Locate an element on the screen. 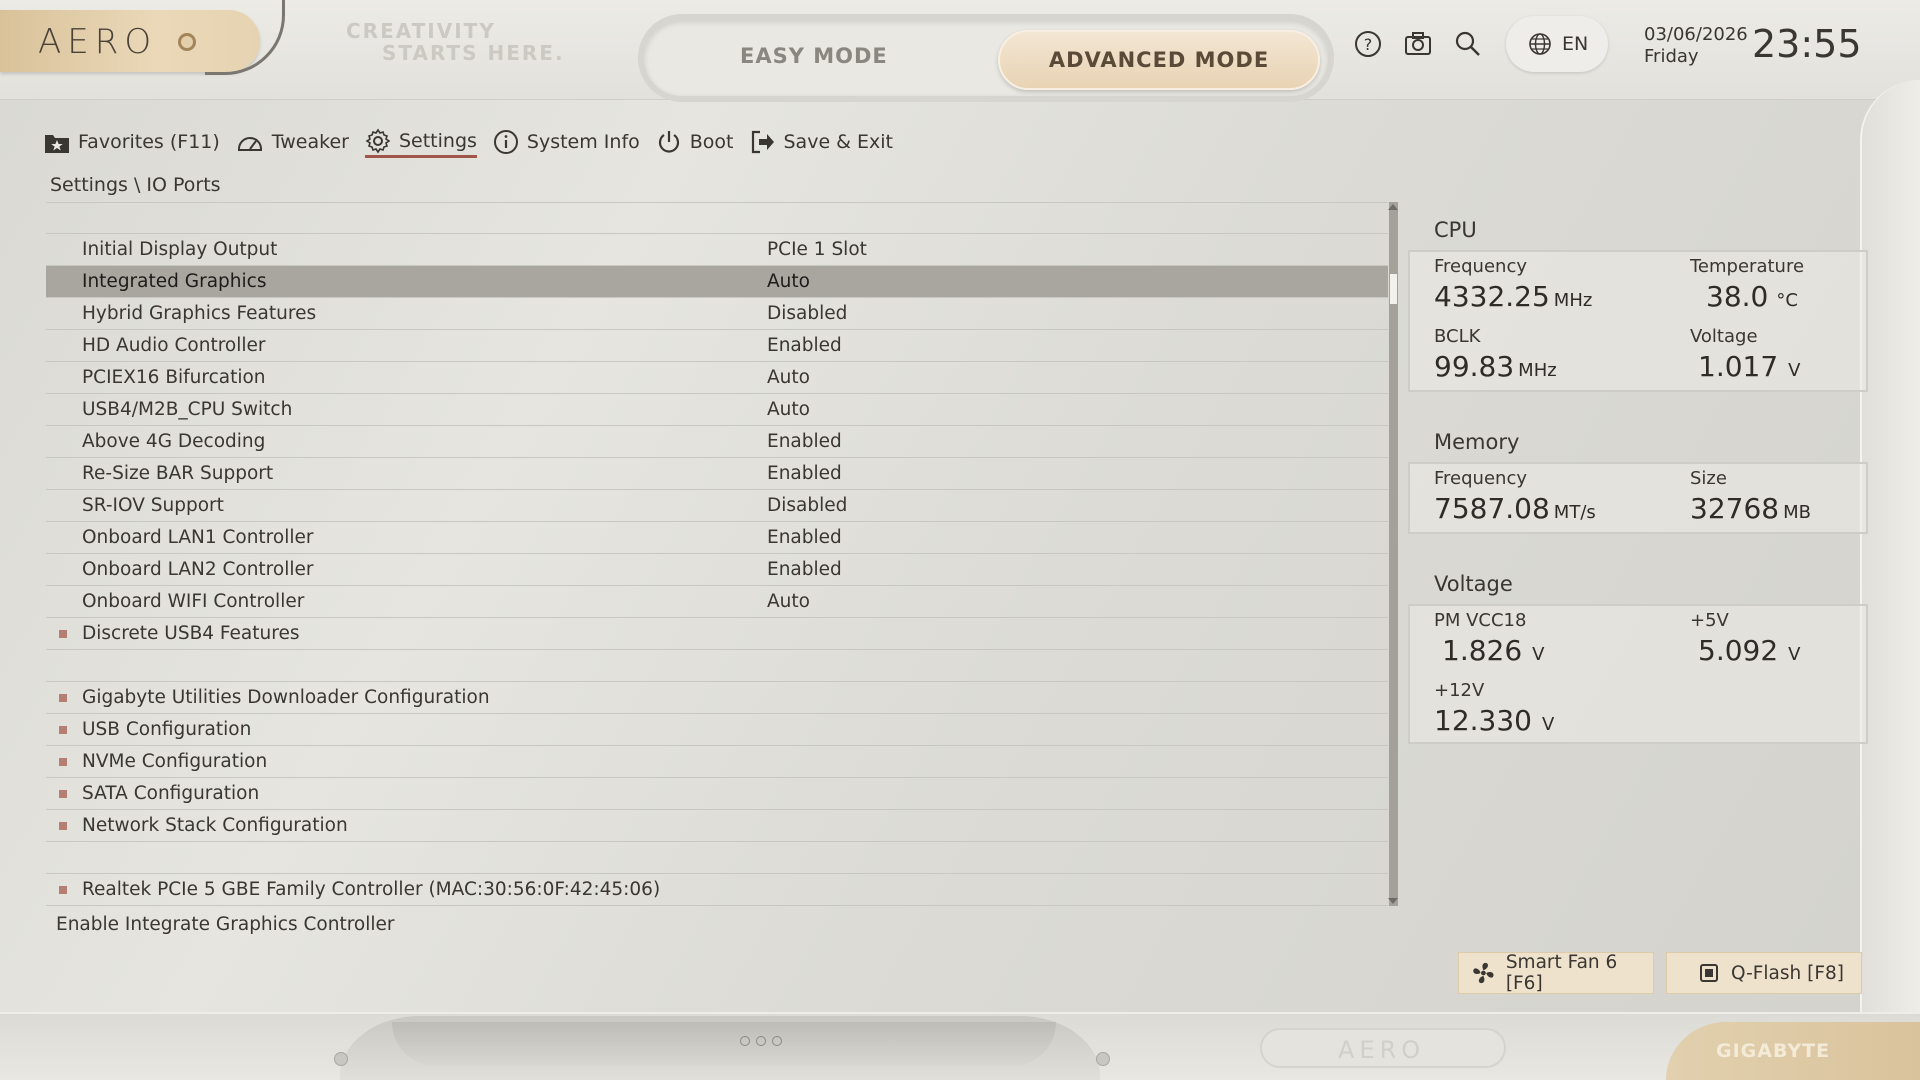 The height and width of the screenshot is (1080, 1920). advanced-mode-button: ADVANCED MODE is located at coordinates (1159, 60).